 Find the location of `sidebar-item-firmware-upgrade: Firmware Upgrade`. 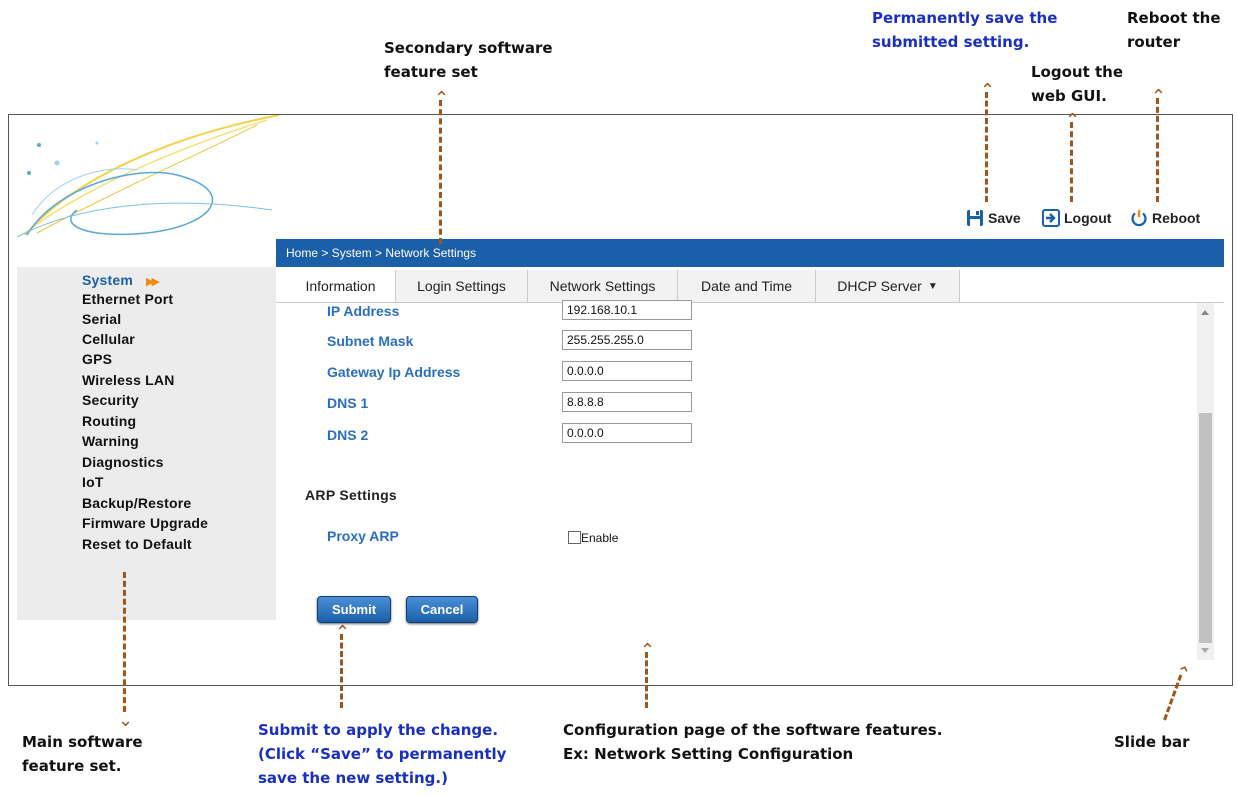

sidebar-item-firmware-upgrade: Firmware Upgrade is located at coordinates (145, 523).